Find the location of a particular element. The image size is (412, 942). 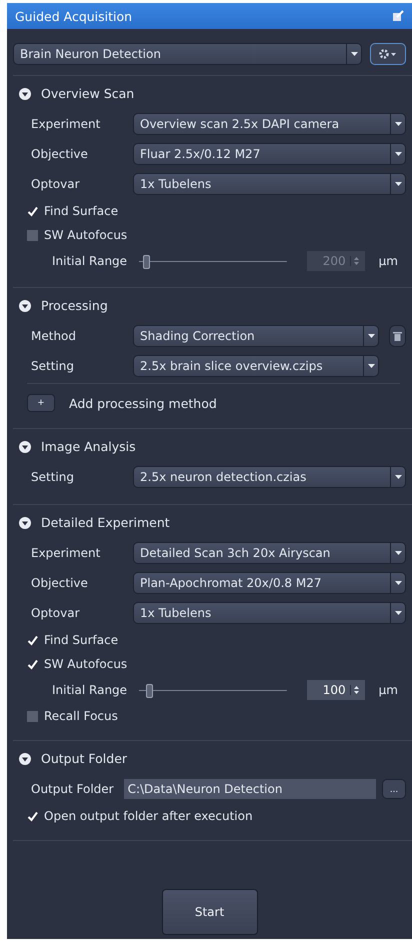

window-title: Guided Acquisition is located at coordinates (73, 16).